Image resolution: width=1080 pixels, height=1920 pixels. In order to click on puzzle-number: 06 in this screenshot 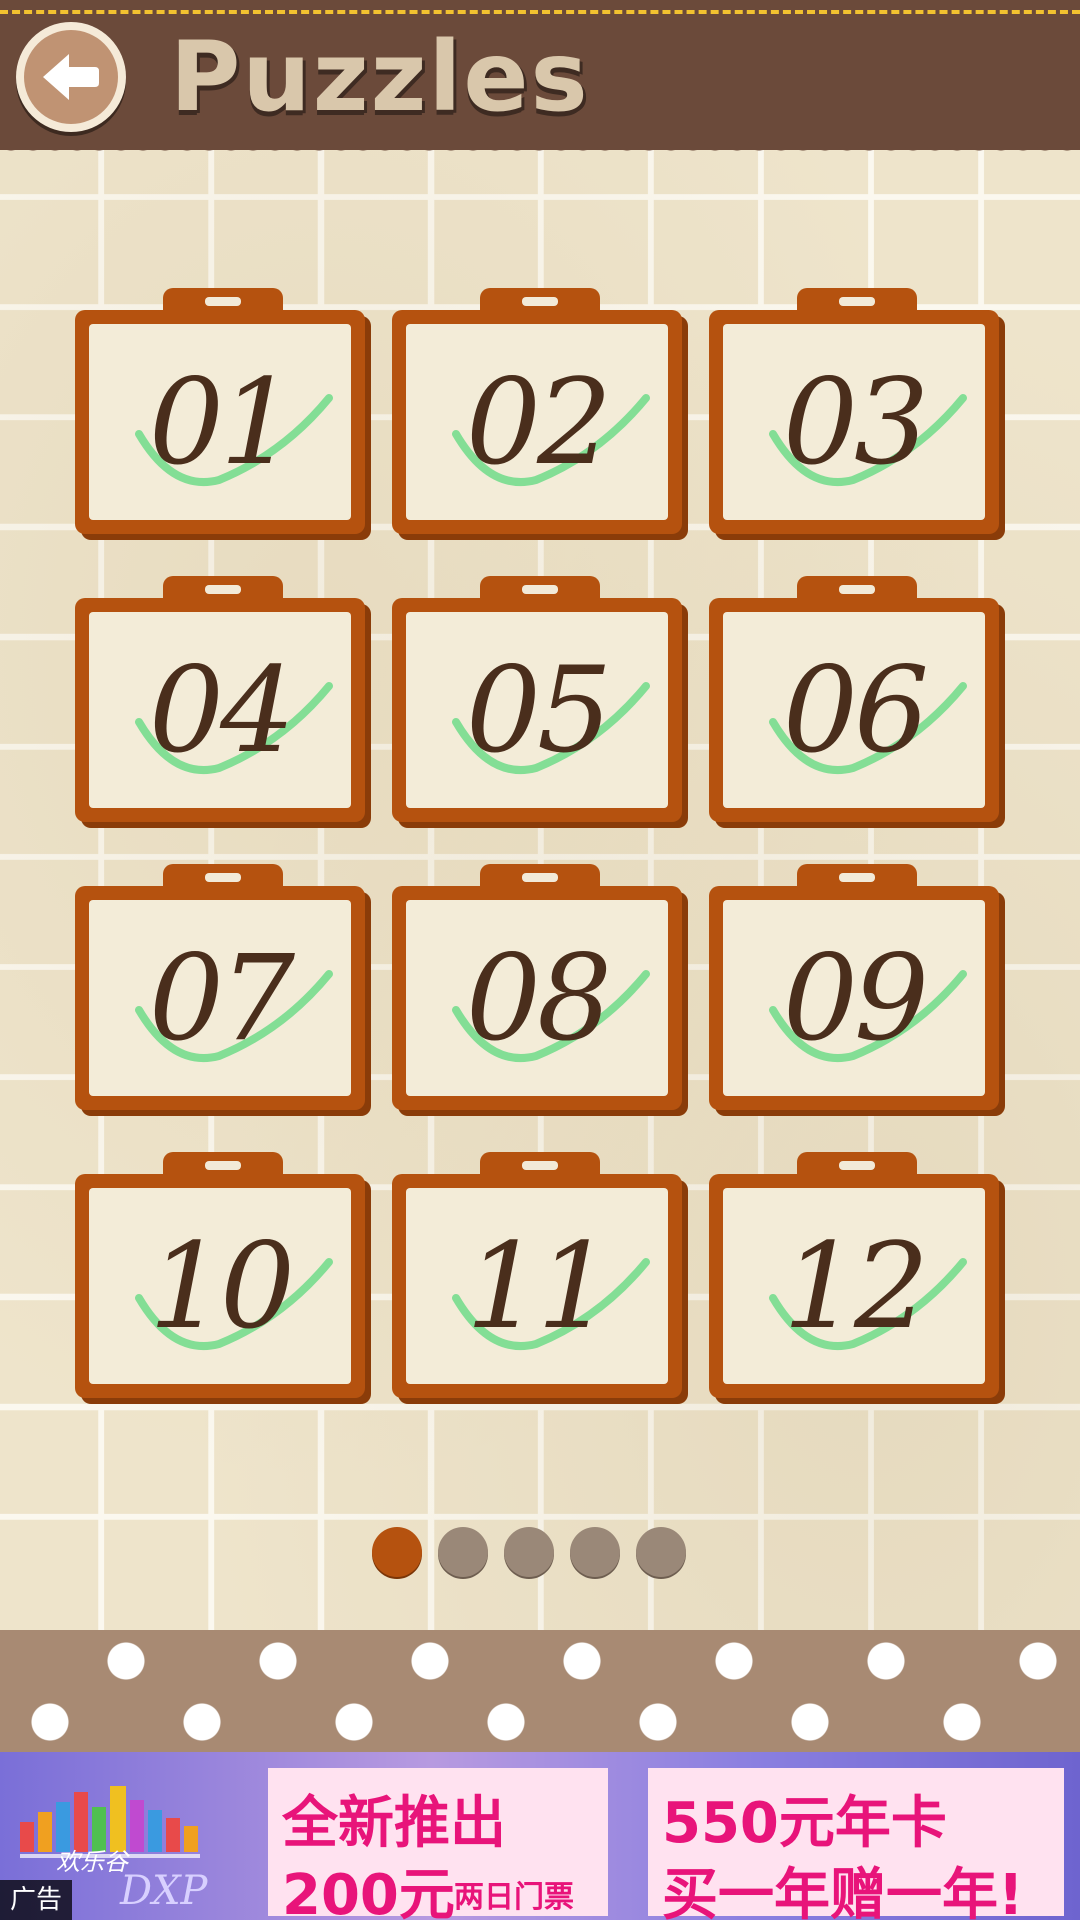, I will do `click(855, 710)`.